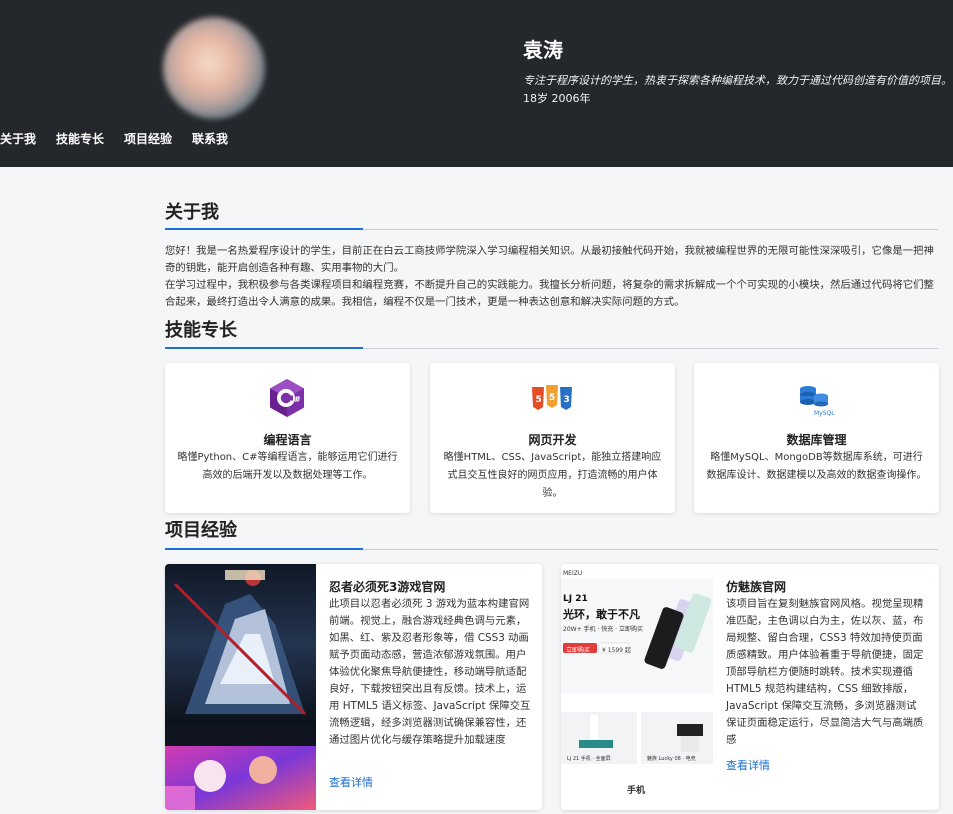  I want to click on main-nav: 关于我 技能专长 项目经验 联系我, so click(124, 138).